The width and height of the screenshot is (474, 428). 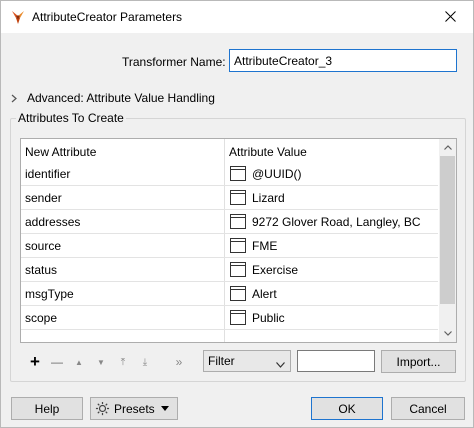 I want to click on column-header-attribute-value: Attribute Value, so click(x=268, y=152).